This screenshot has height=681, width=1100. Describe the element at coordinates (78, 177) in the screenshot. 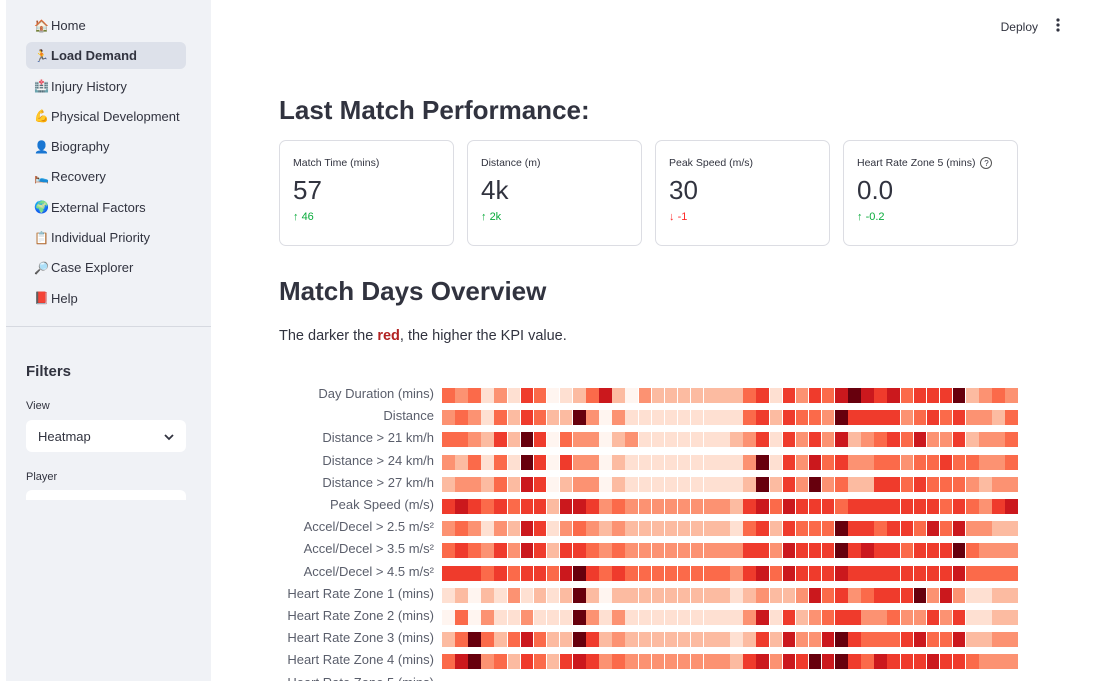

I see `sidebar-item-label: Recovery` at that location.